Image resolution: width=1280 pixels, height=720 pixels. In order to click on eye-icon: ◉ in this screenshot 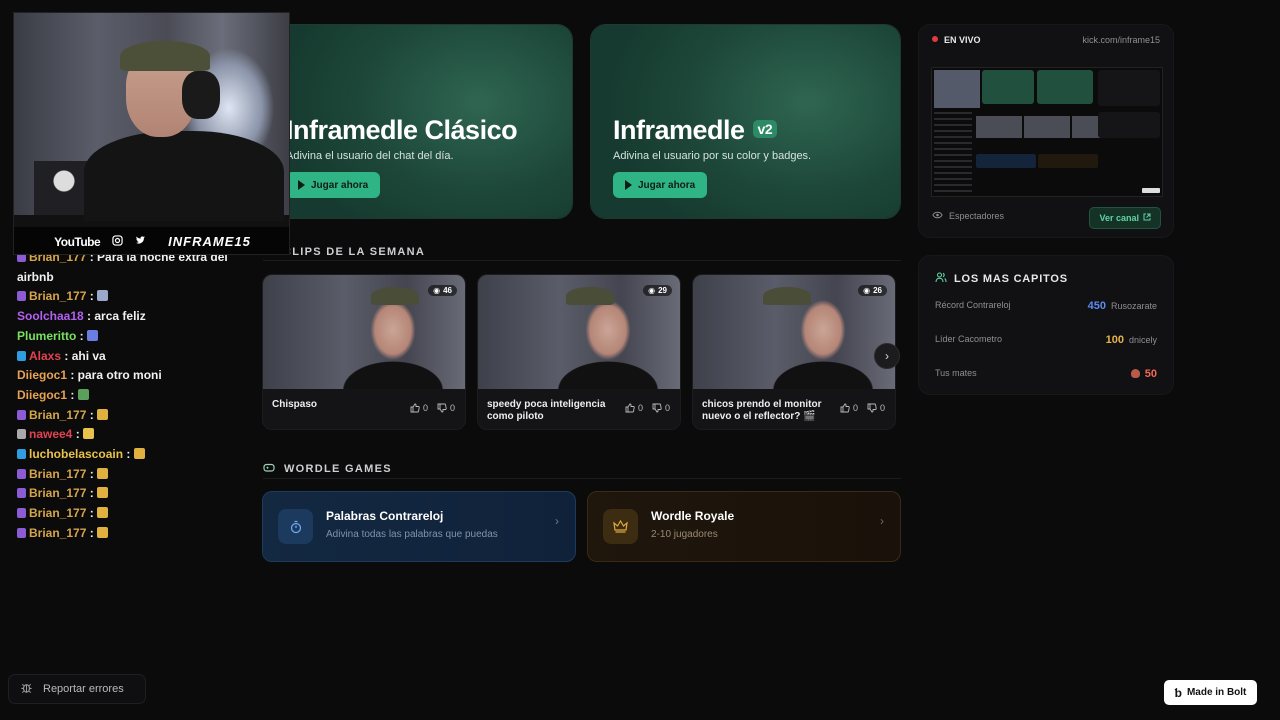, I will do `click(652, 290)`.